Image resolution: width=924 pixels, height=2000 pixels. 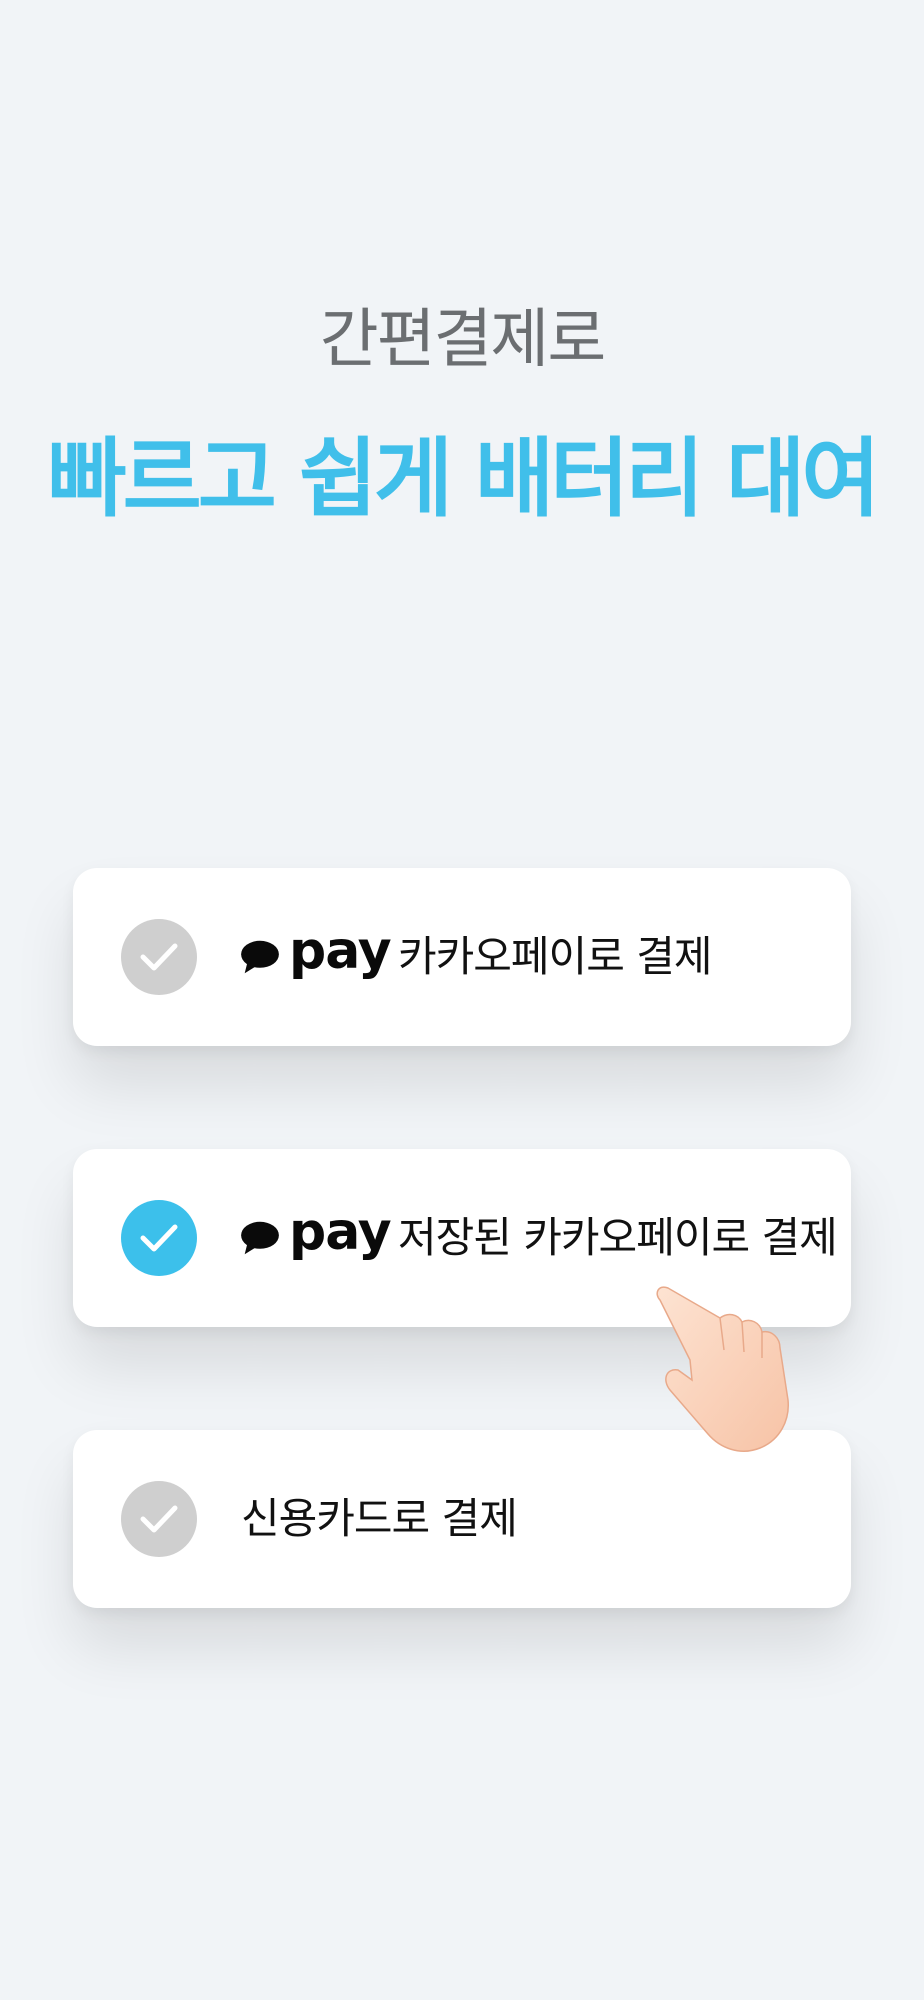 What do you see at coordinates (463, 479) in the screenshot?
I see `headline-title: 빠르고 쉽게 배터리 대여` at bounding box center [463, 479].